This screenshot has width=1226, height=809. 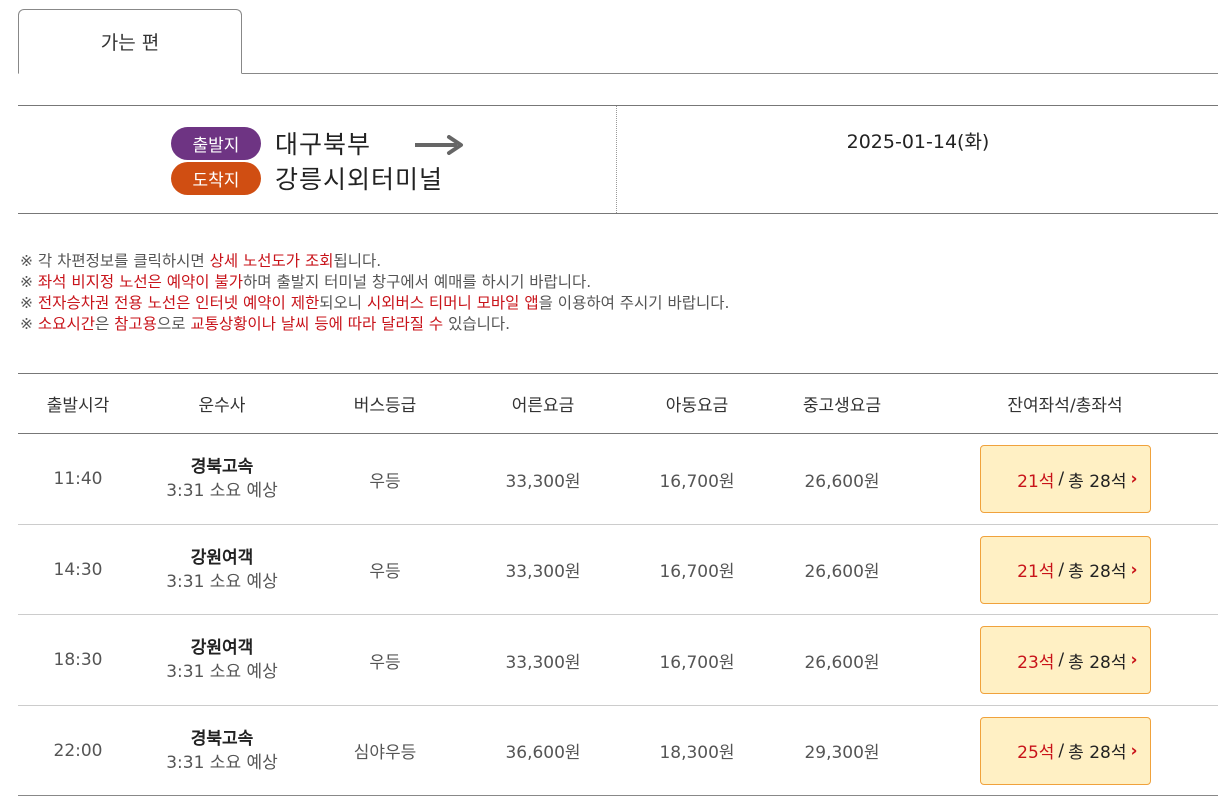 I want to click on route-summary: 출발지 대구북부 도착지 강릉시외터미널 2025-01-14(화), so click(x=618, y=159).